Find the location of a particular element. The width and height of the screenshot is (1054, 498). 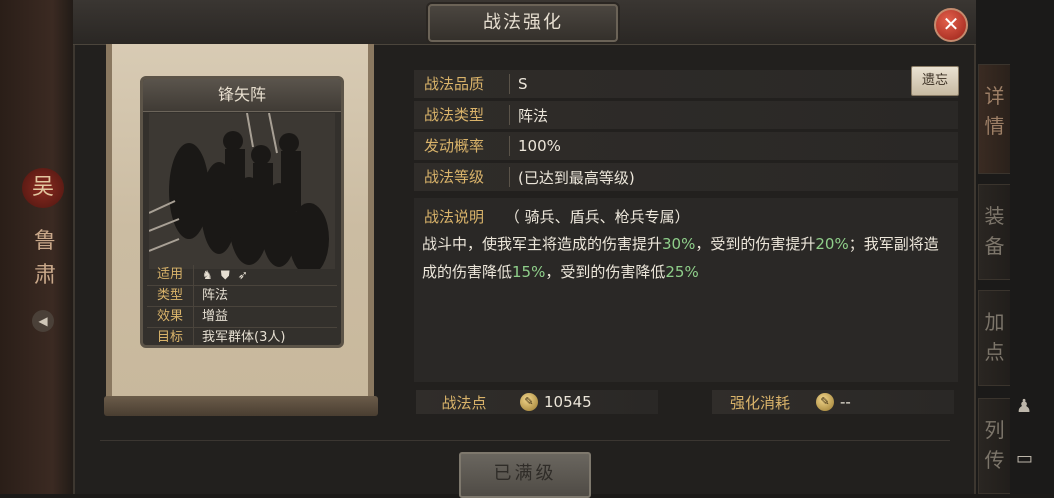

info-row-type: 战法类型 阵法 is located at coordinates (686, 115).